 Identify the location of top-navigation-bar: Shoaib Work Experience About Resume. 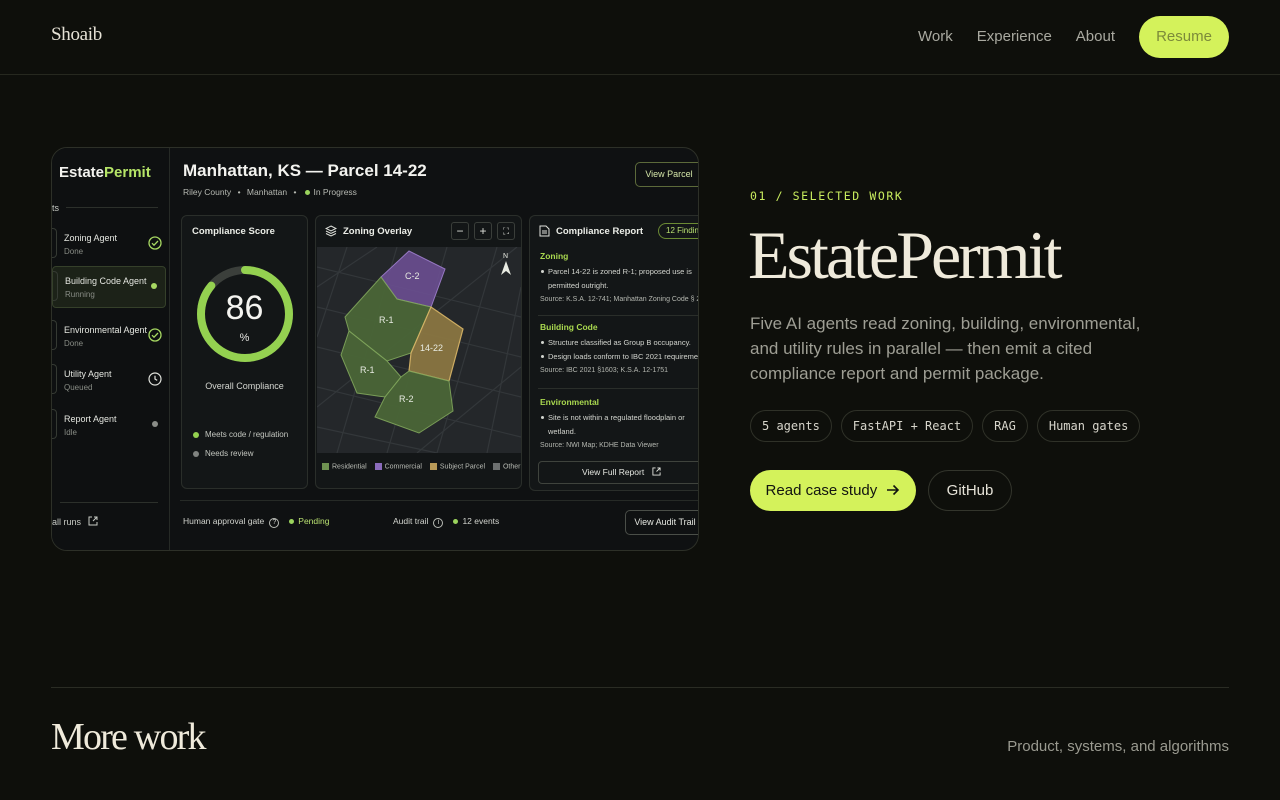
(640, 37).